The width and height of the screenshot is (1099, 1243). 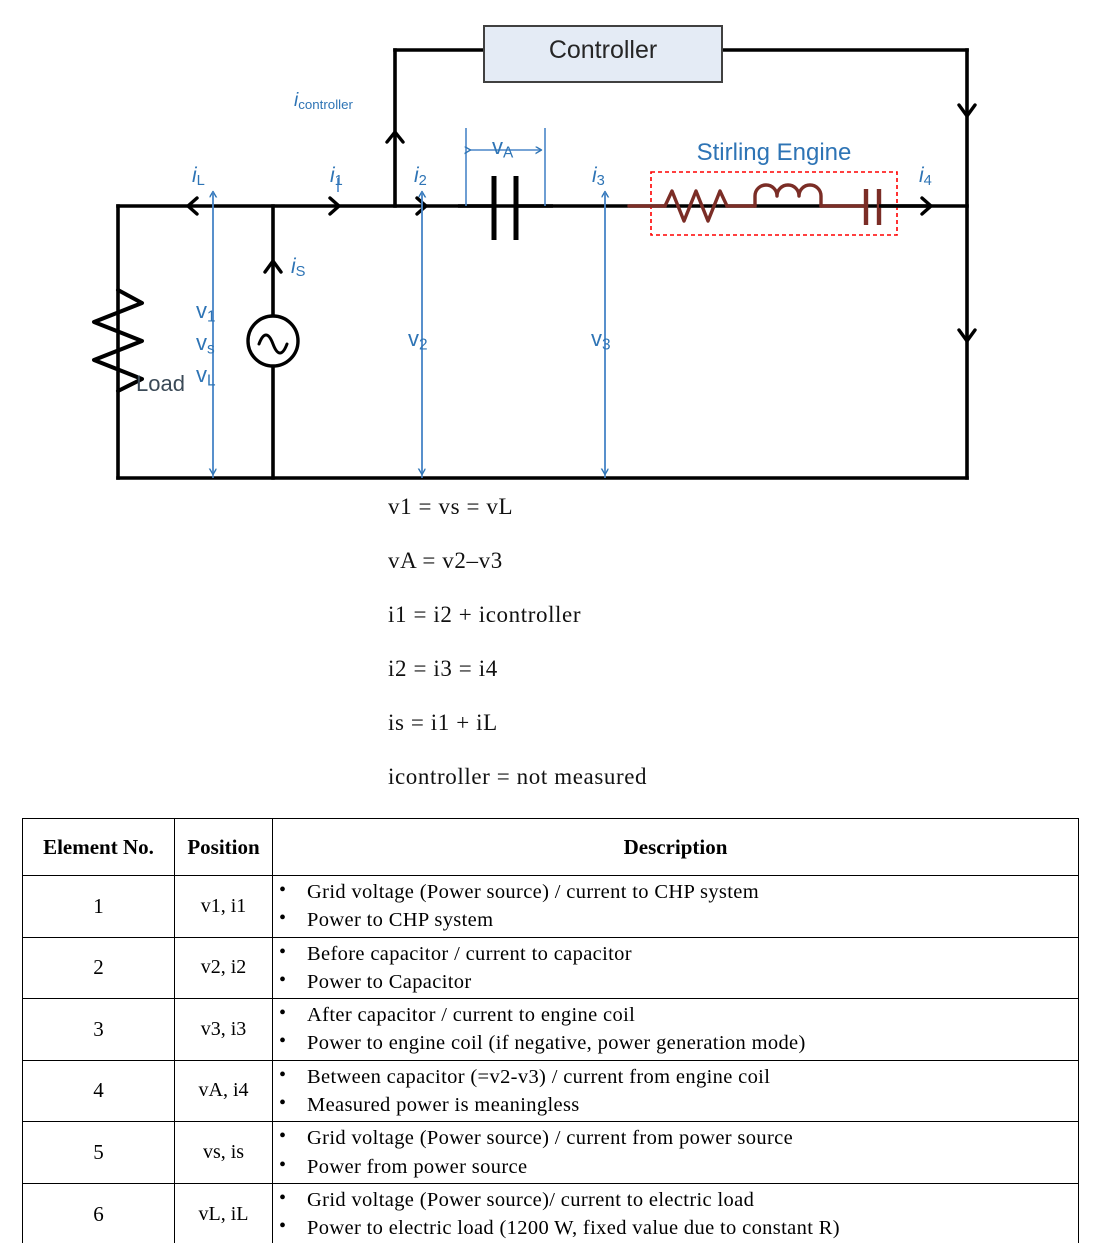 I want to click on equation-line: v1 = vs = vL, so click(x=451, y=506).